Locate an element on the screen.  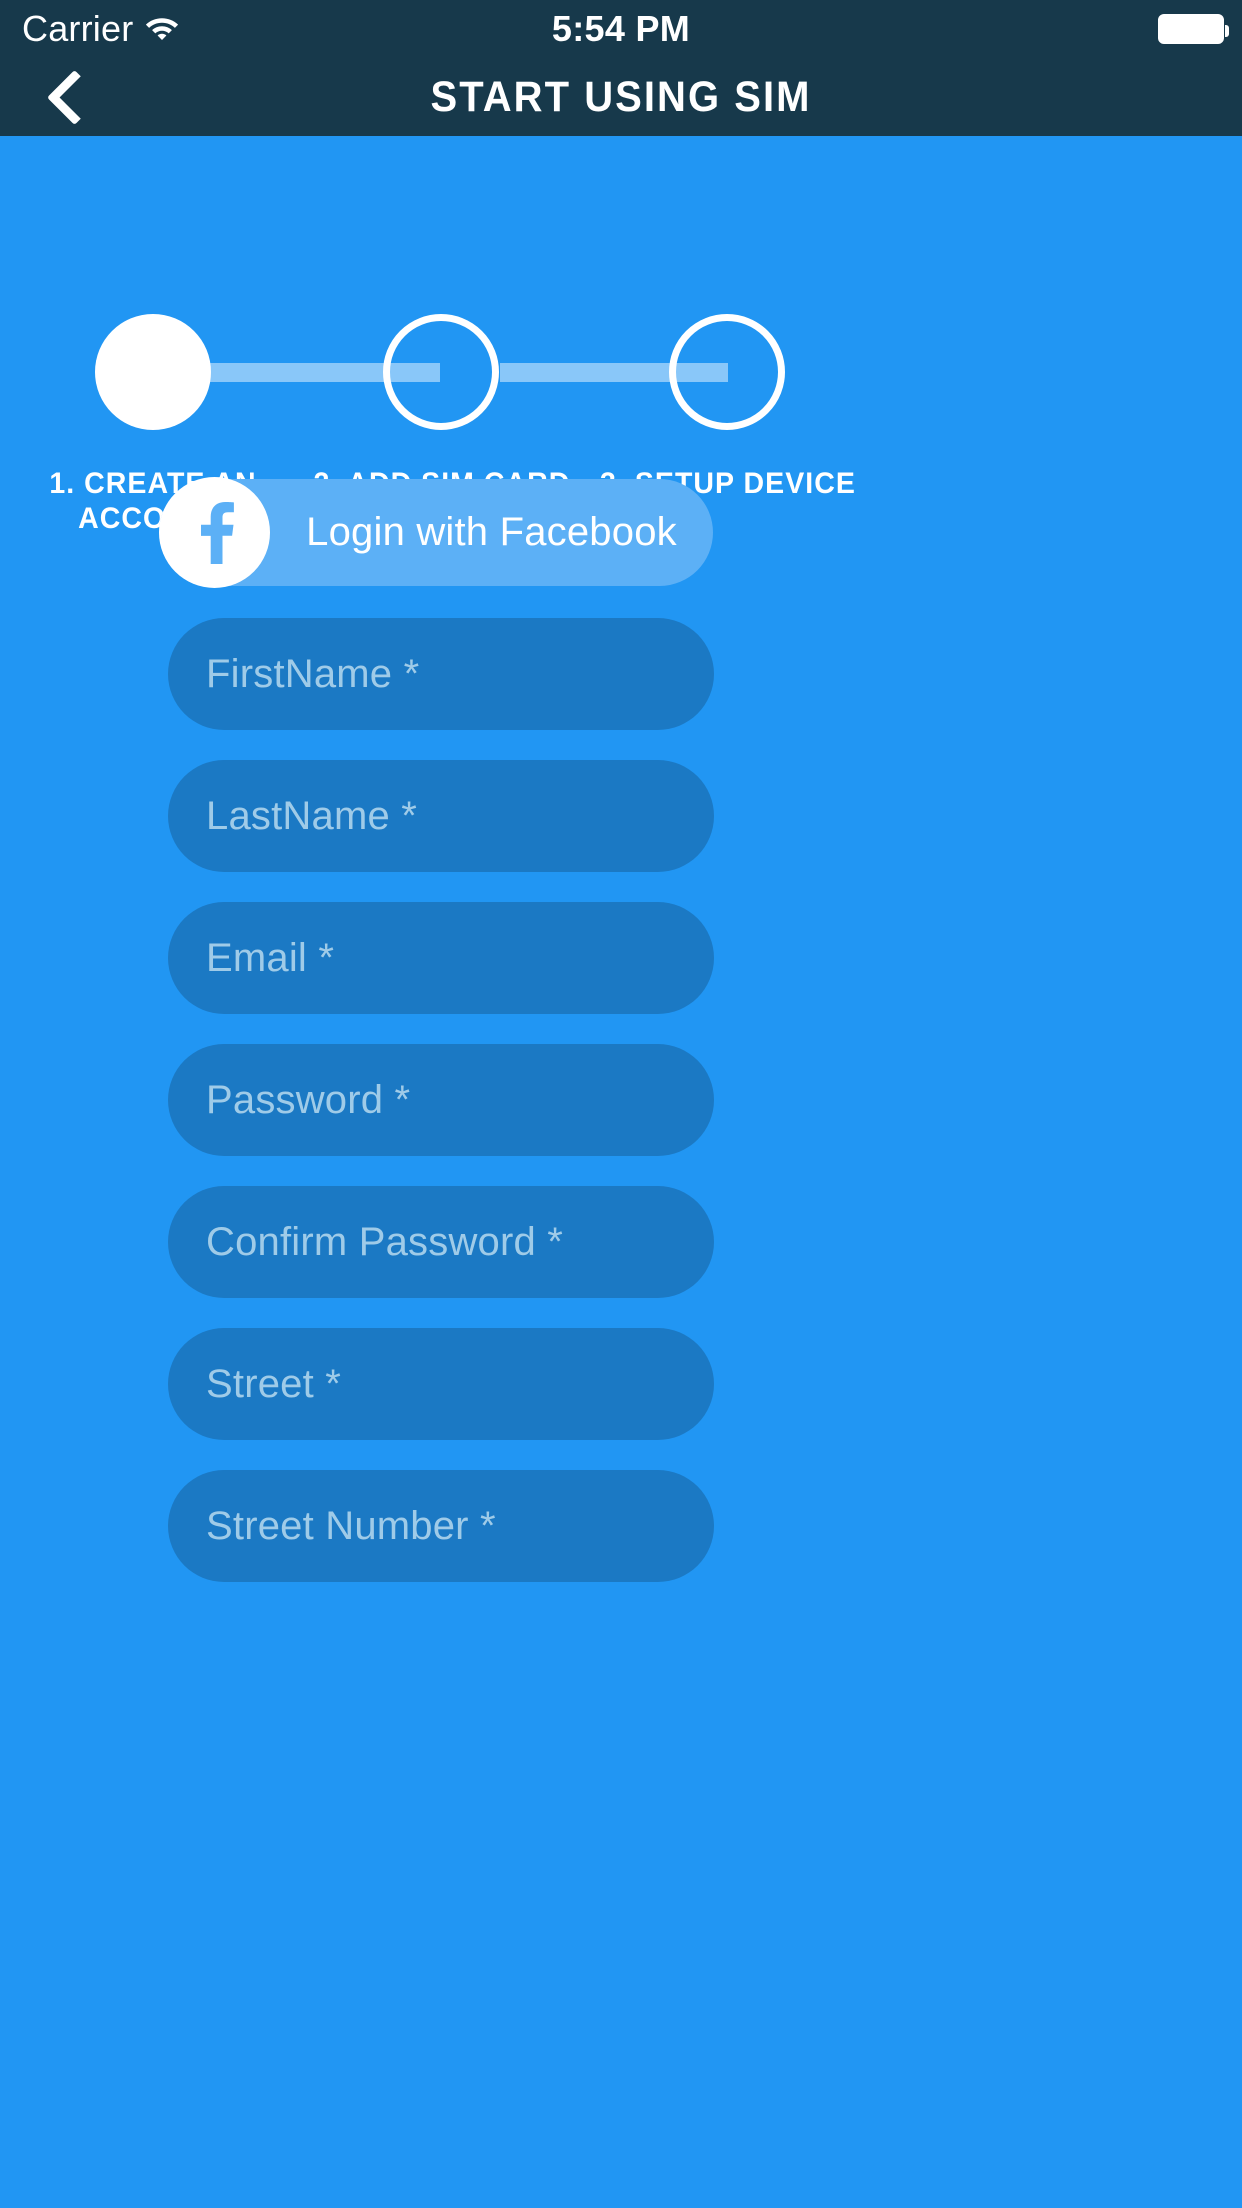
navigation-bar: START USING SIM is located at coordinates (621, 97).